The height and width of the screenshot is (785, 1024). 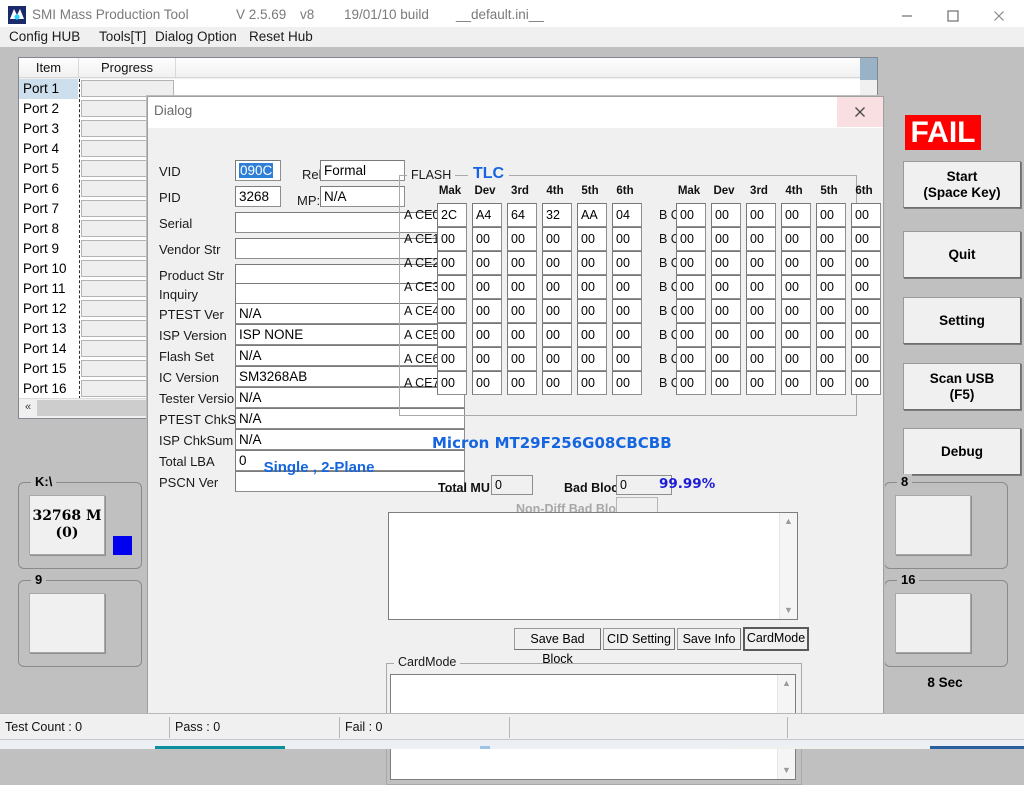 I want to click on list-vscroll-thumb, so click(x=868, y=69).